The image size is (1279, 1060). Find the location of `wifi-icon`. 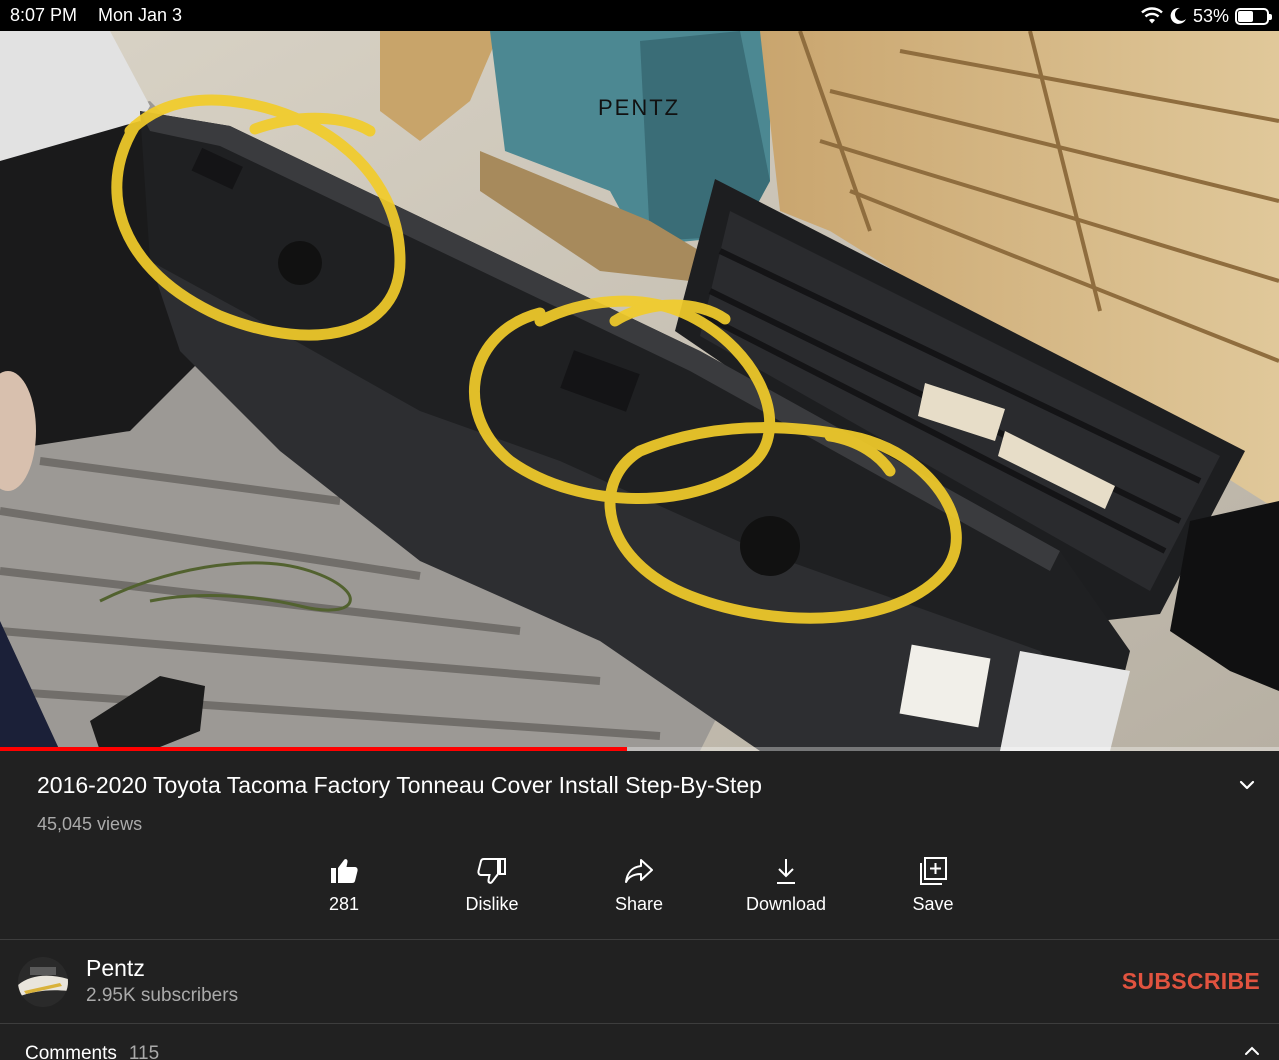

wifi-icon is located at coordinates (1152, 15).